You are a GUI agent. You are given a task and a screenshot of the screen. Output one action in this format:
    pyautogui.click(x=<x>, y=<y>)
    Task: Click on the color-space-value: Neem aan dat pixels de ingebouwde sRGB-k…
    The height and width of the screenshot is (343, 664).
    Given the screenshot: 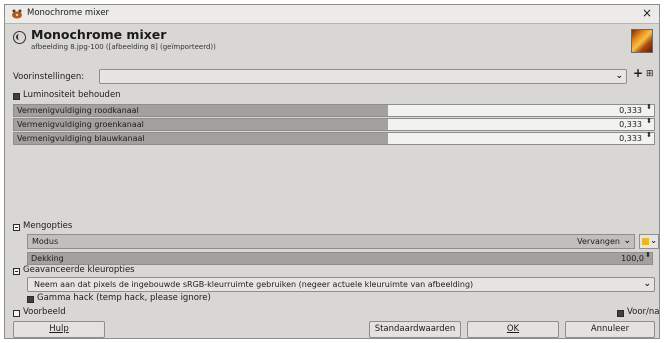 What is the action you would take?
    pyautogui.click(x=254, y=284)
    